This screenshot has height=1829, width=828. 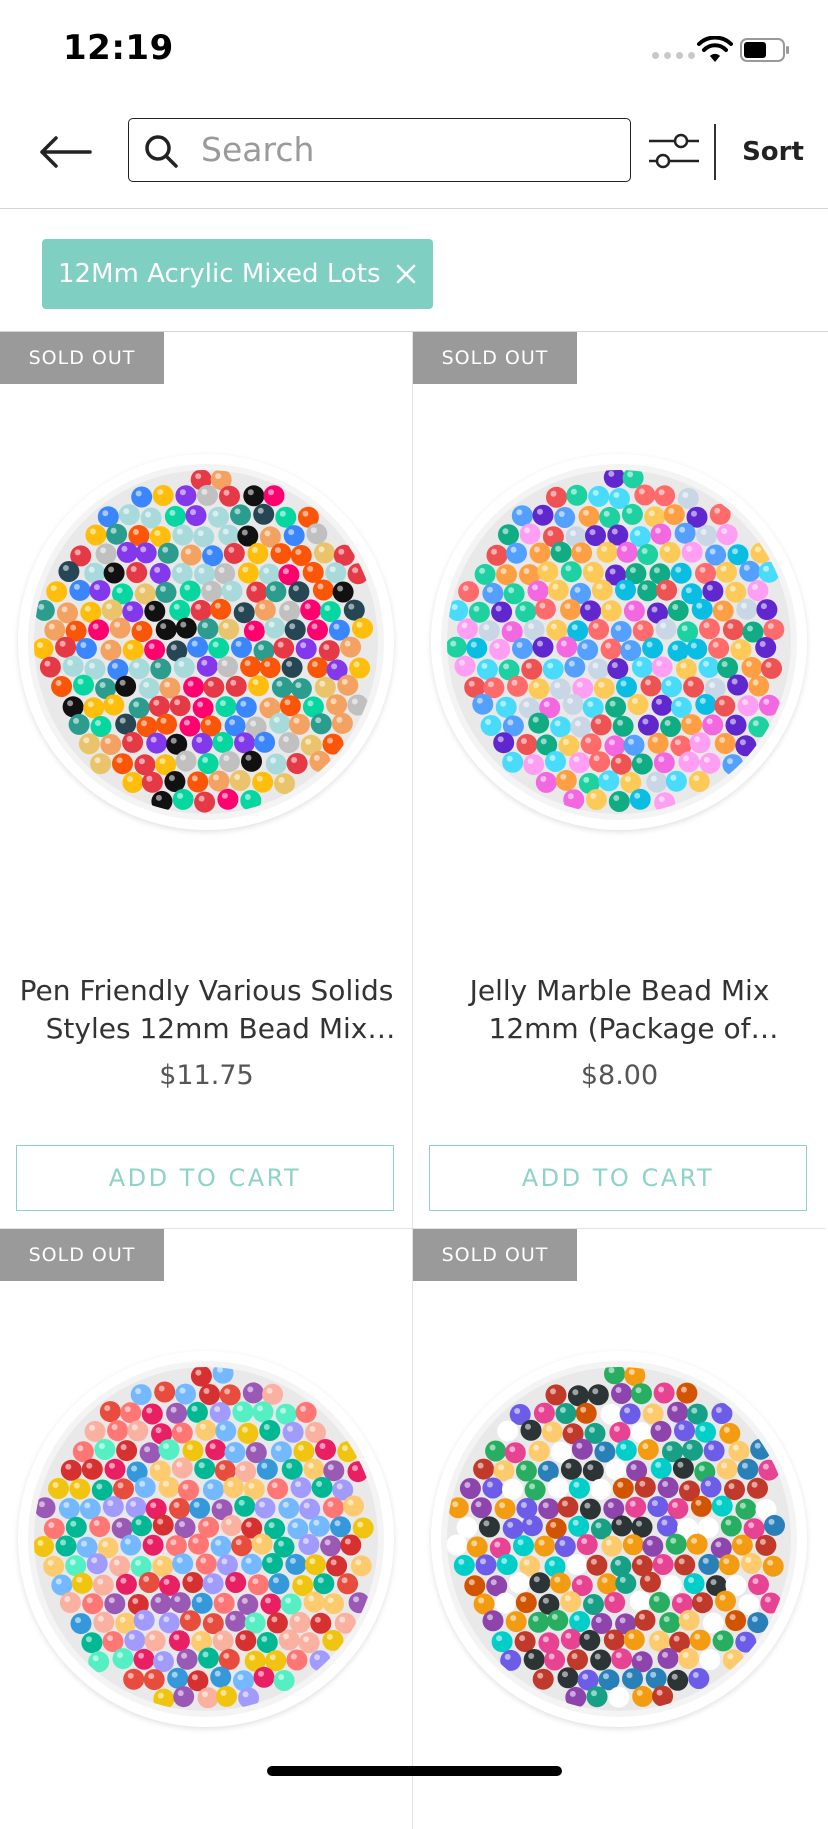 I want to click on close-icon, so click(x=406, y=274).